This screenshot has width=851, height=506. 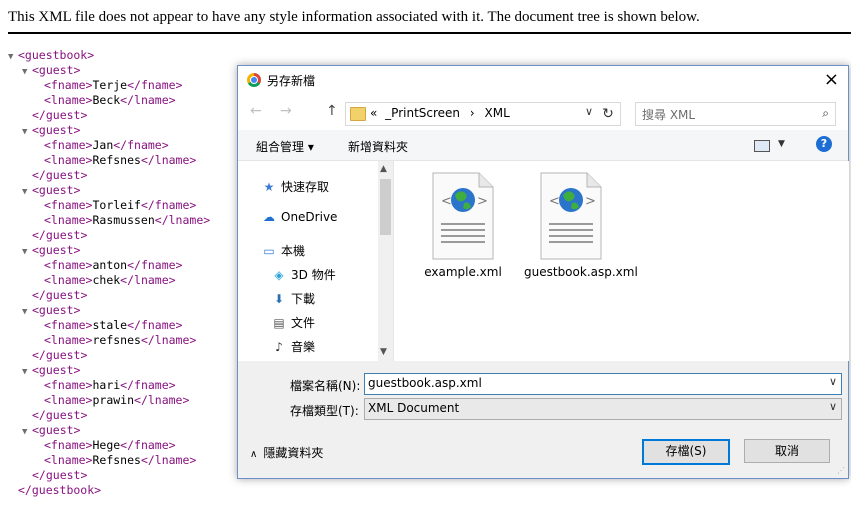 I want to click on nav-item: ▤ 文件, so click(x=293, y=323).